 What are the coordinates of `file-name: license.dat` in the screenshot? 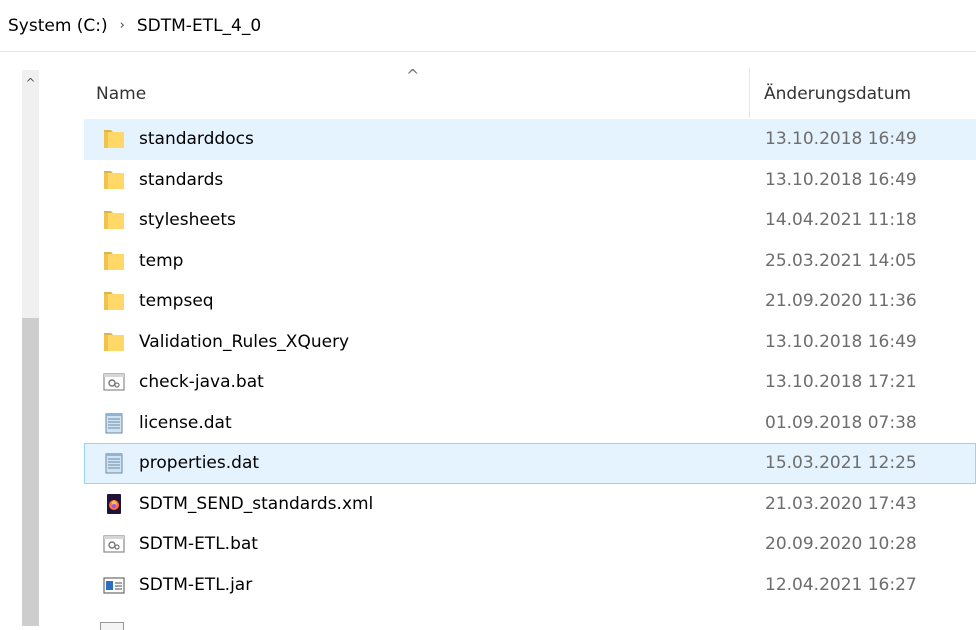 It's located at (185, 422).